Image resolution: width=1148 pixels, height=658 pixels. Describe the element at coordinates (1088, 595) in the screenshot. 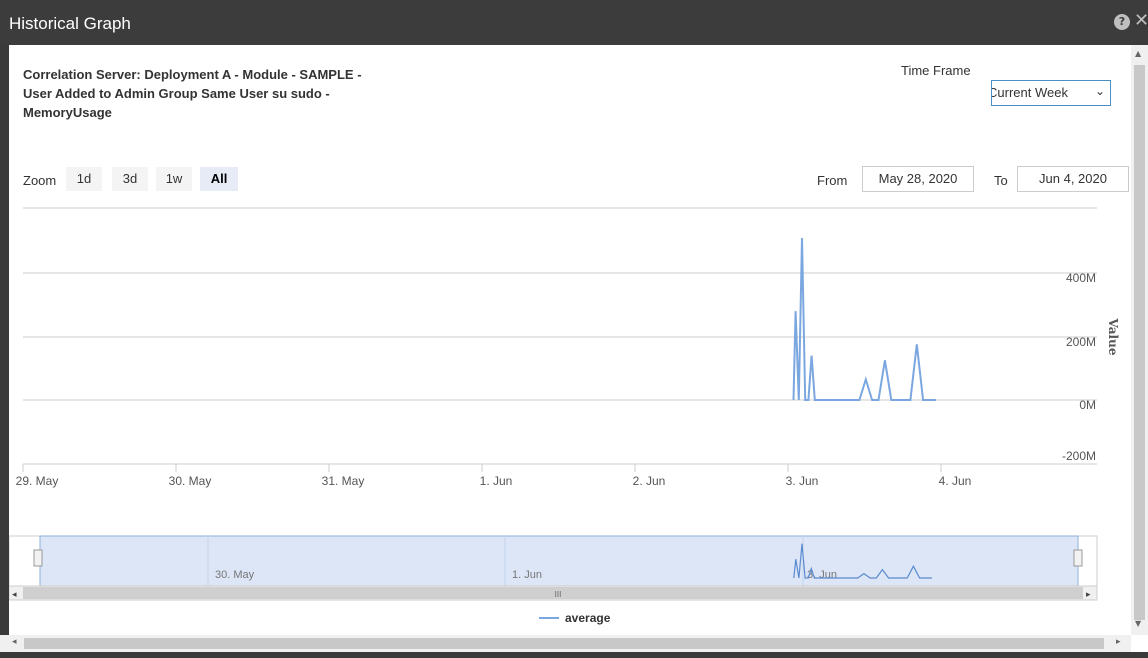

I see `navigator-scroll-right-icon: ▸` at that location.